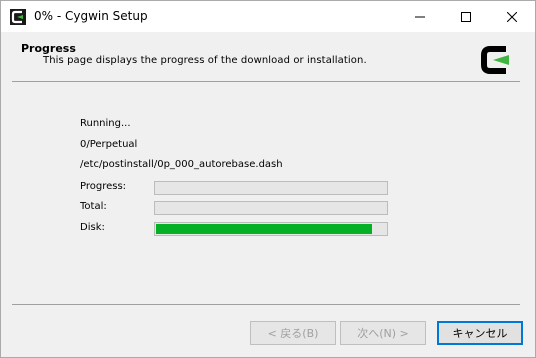 This screenshot has height=358, width=536. What do you see at coordinates (266, 304) in the screenshot?
I see `footer-divider` at bounding box center [266, 304].